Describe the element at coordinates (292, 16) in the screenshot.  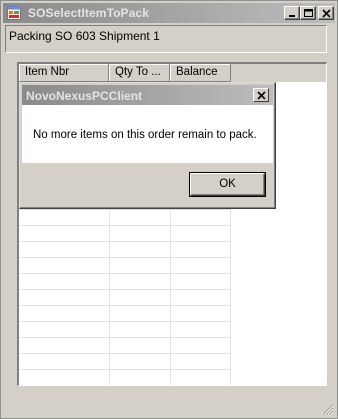
I see `minimize-icon` at that location.